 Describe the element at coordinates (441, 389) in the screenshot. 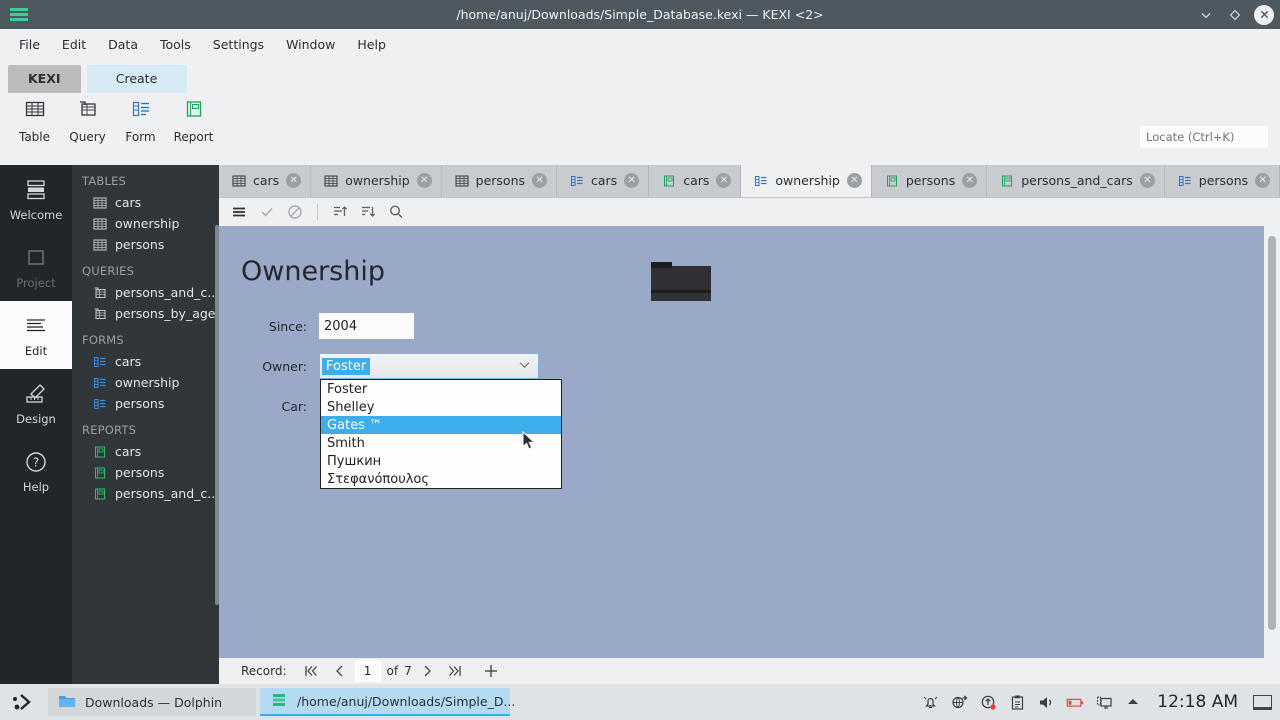

I see `dropdown-option-foster: Foster` at that location.